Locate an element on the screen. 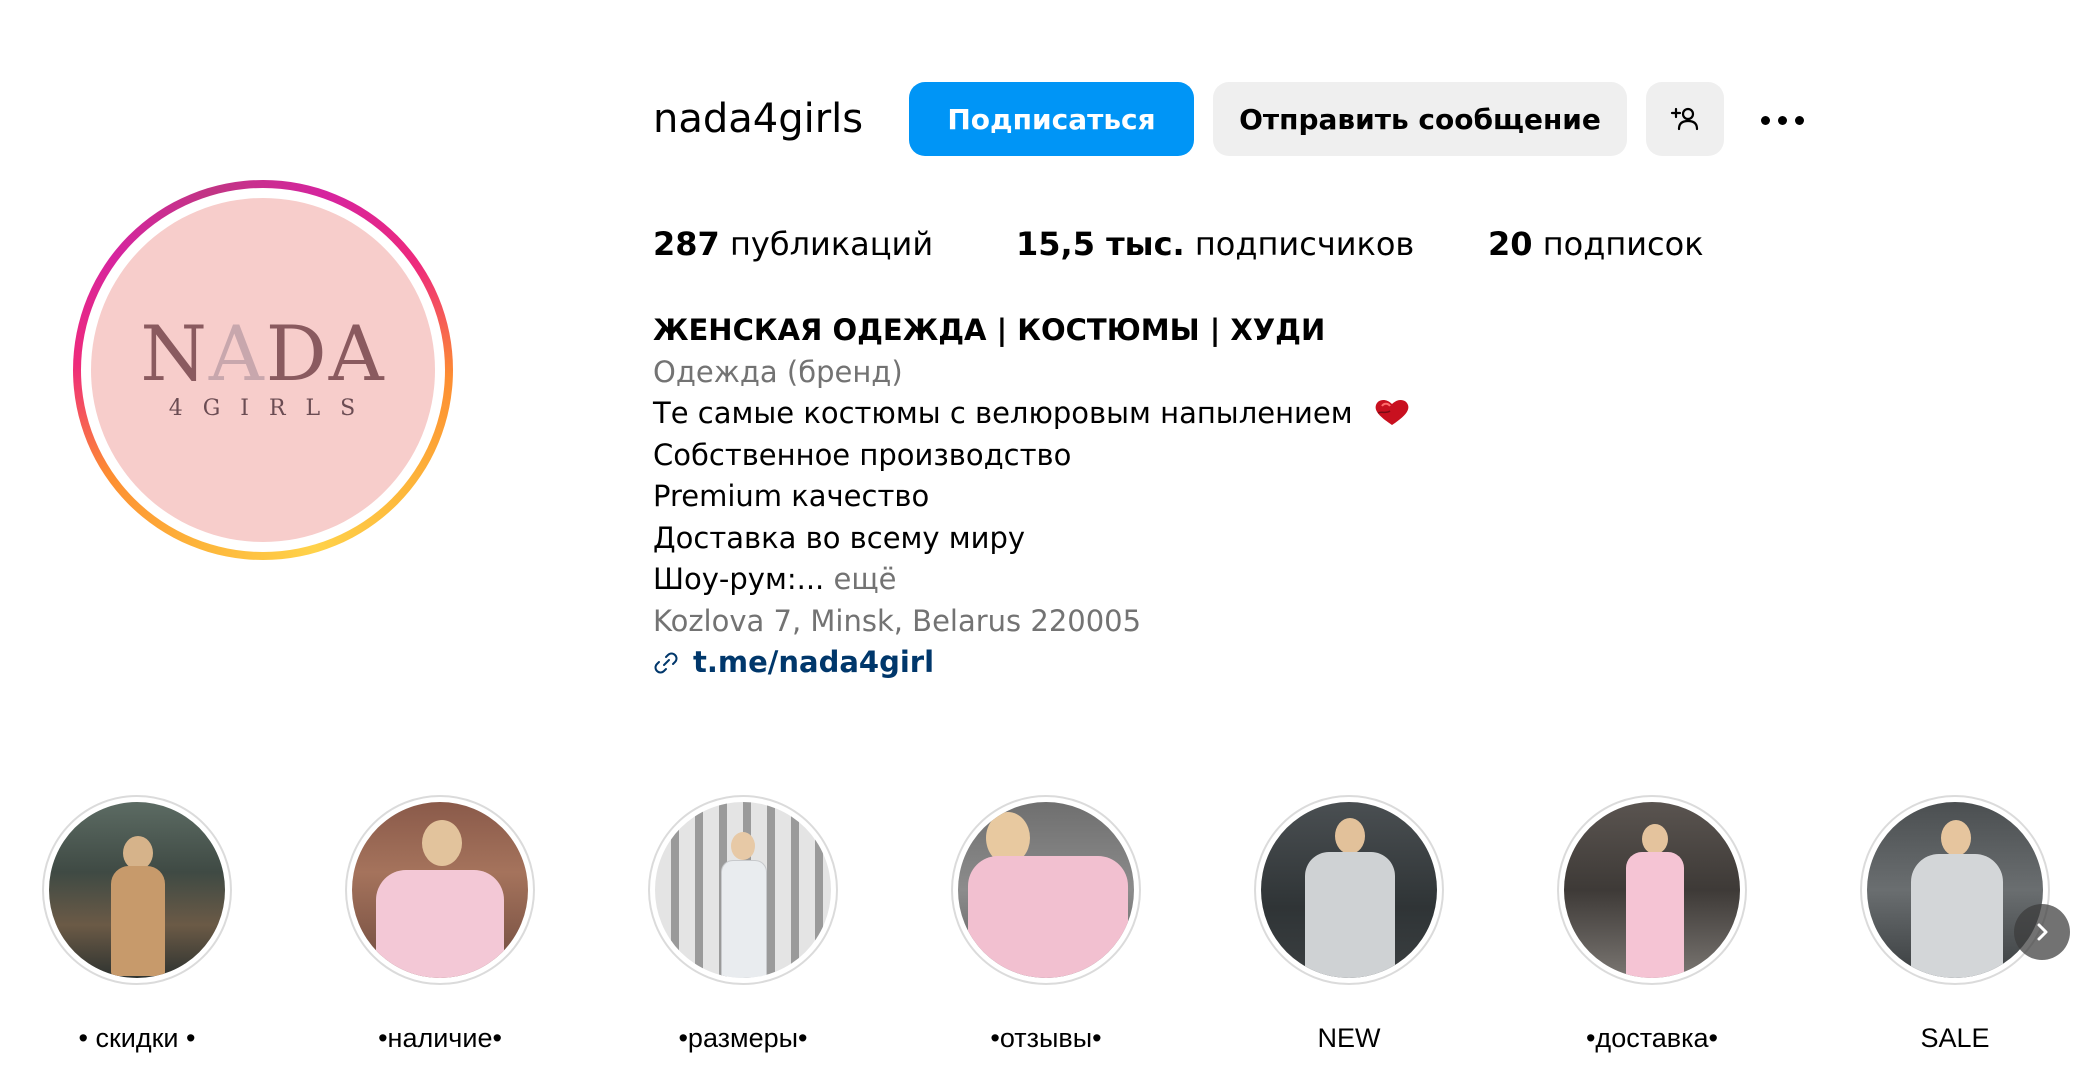 This screenshot has width=2086, height=1086. avatar: NADA 4GIRLS is located at coordinates (263, 370).